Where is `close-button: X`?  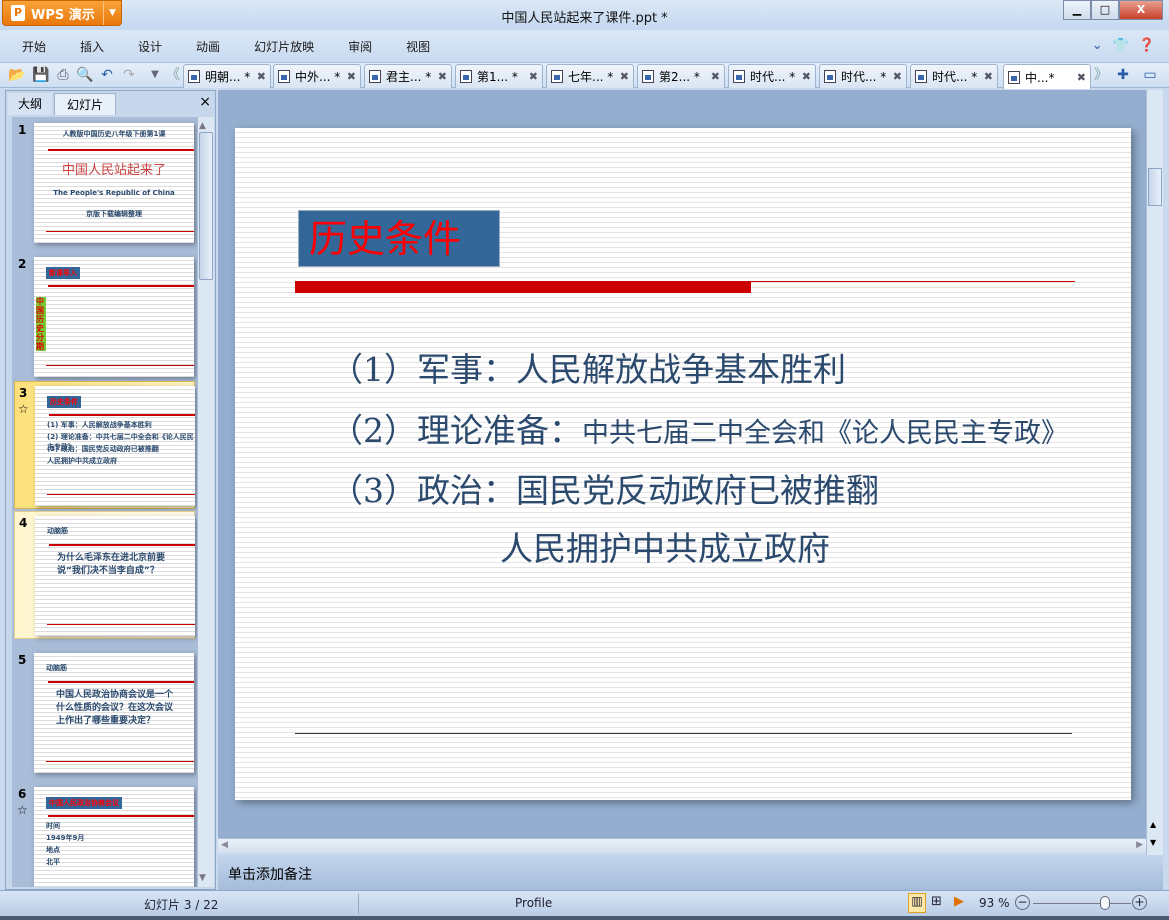 close-button: X is located at coordinates (1141, 10).